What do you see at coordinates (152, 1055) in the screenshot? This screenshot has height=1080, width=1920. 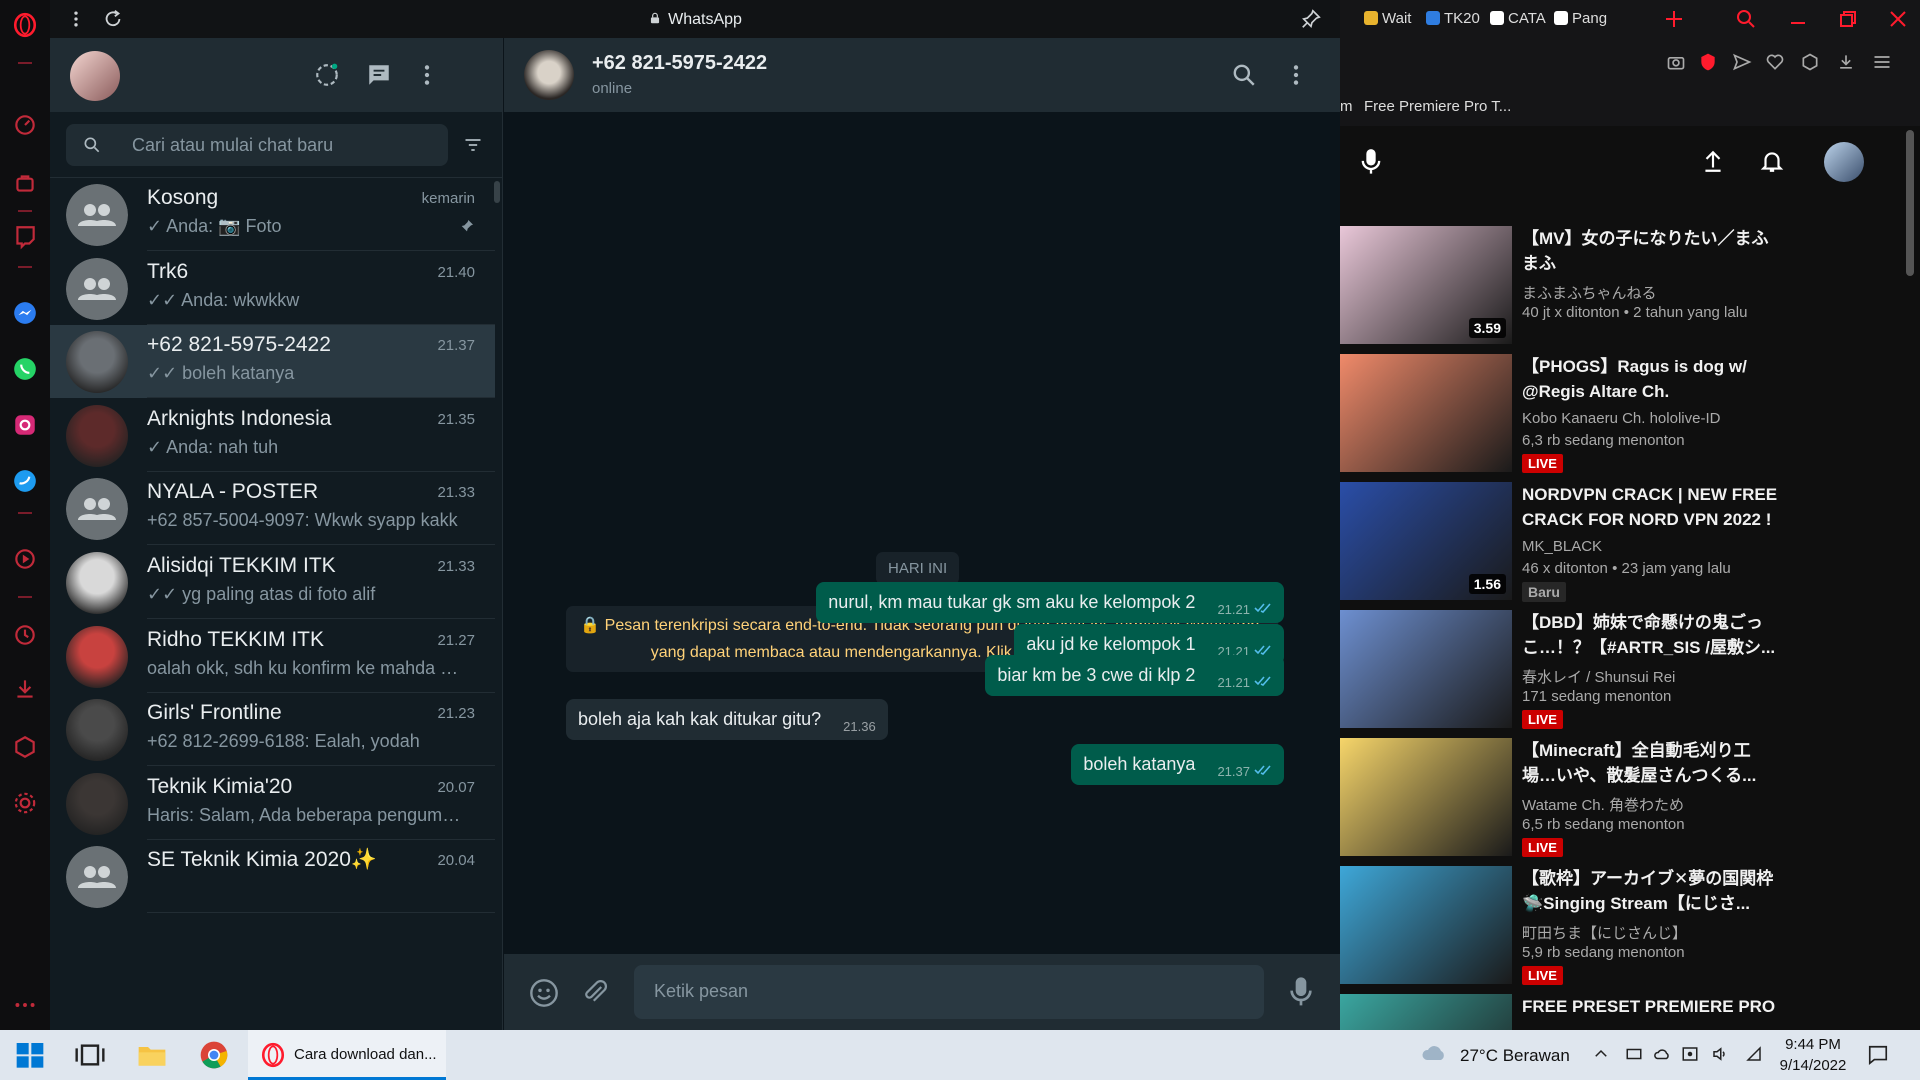 I see `file-explorer-icon` at bounding box center [152, 1055].